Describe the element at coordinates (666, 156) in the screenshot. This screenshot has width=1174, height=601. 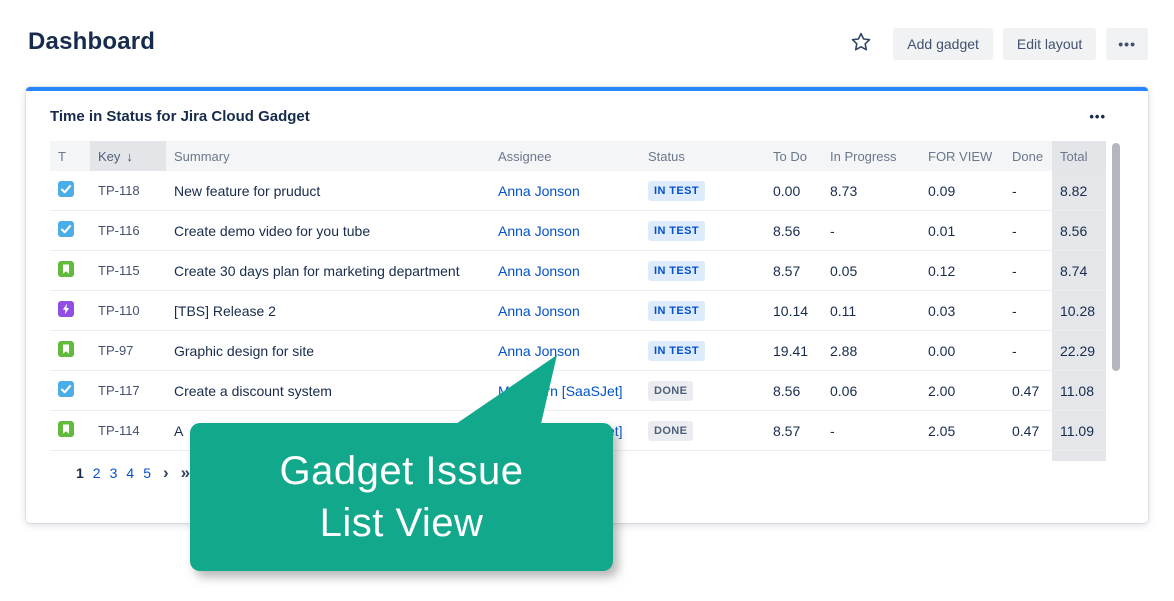
I see `column-header-label: Status` at that location.